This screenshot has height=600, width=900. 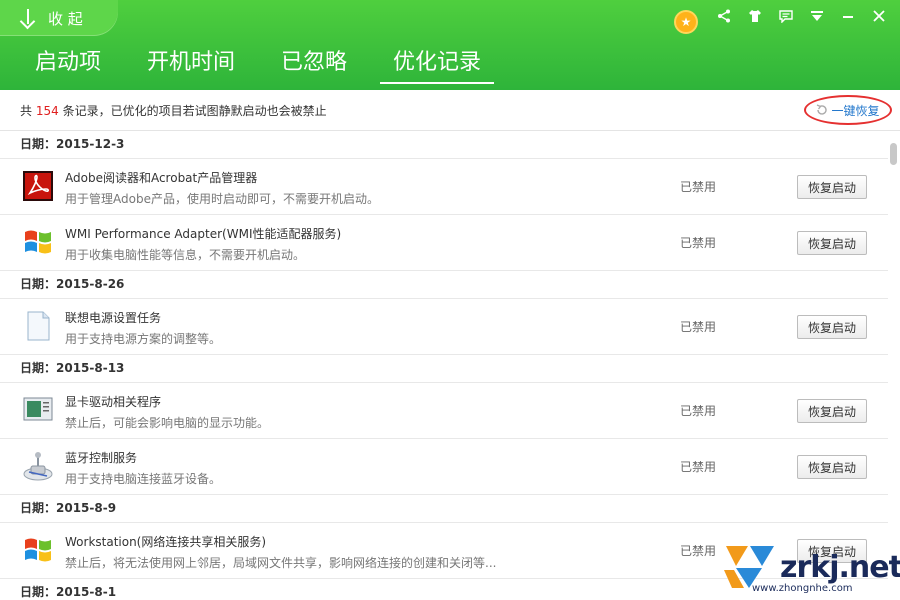 I want to click on list-item: 蓝牙控制服务 用于支持电脑连接蓝牙设备。 已禁用 恢复启动, so click(x=444, y=467).